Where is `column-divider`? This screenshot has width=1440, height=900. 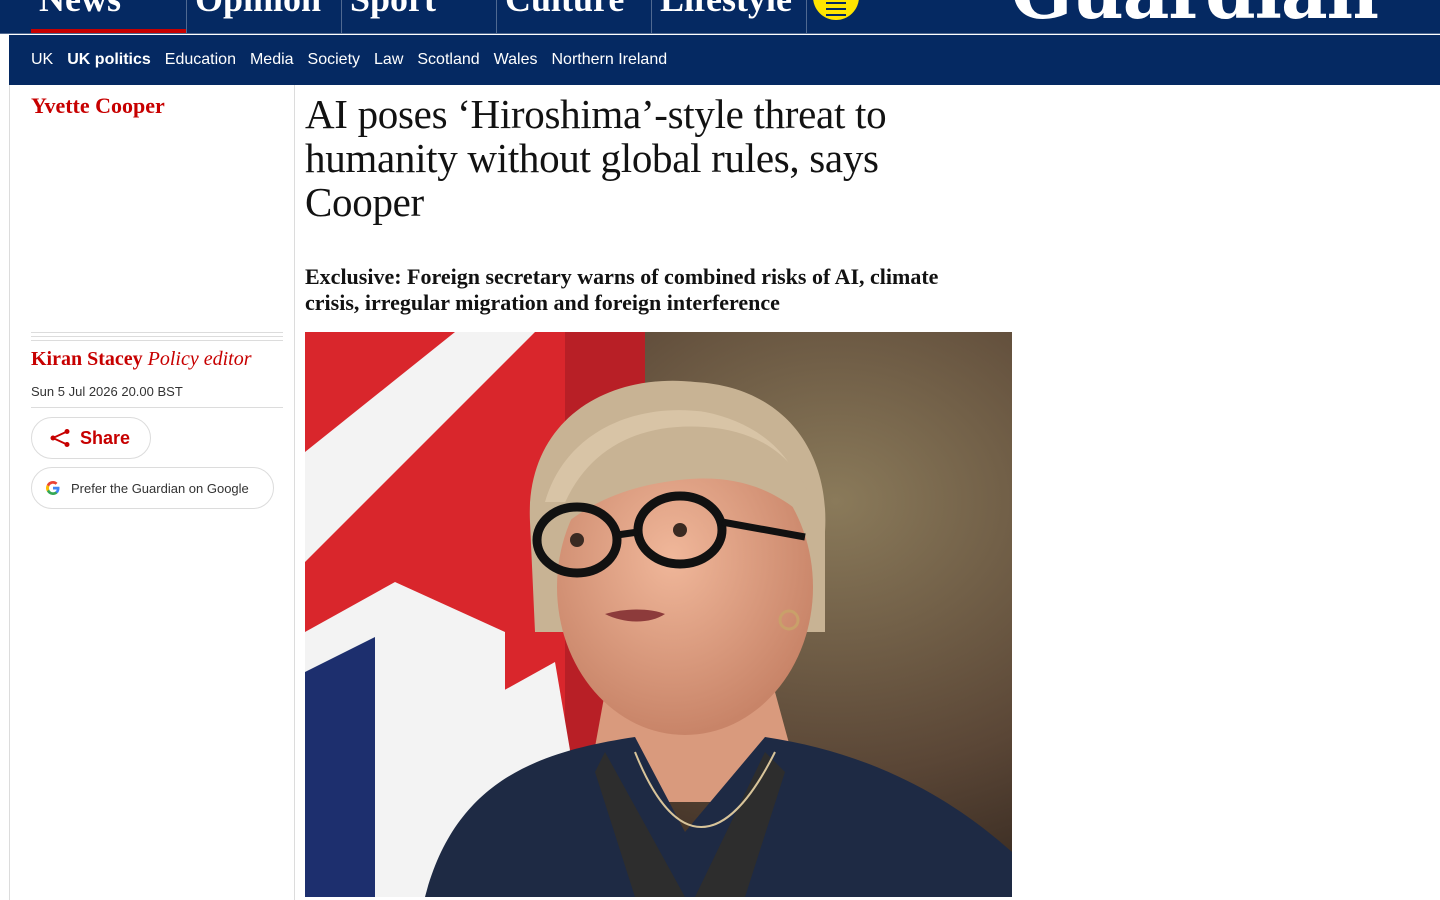 column-divider is located at coordinates (294, 492).